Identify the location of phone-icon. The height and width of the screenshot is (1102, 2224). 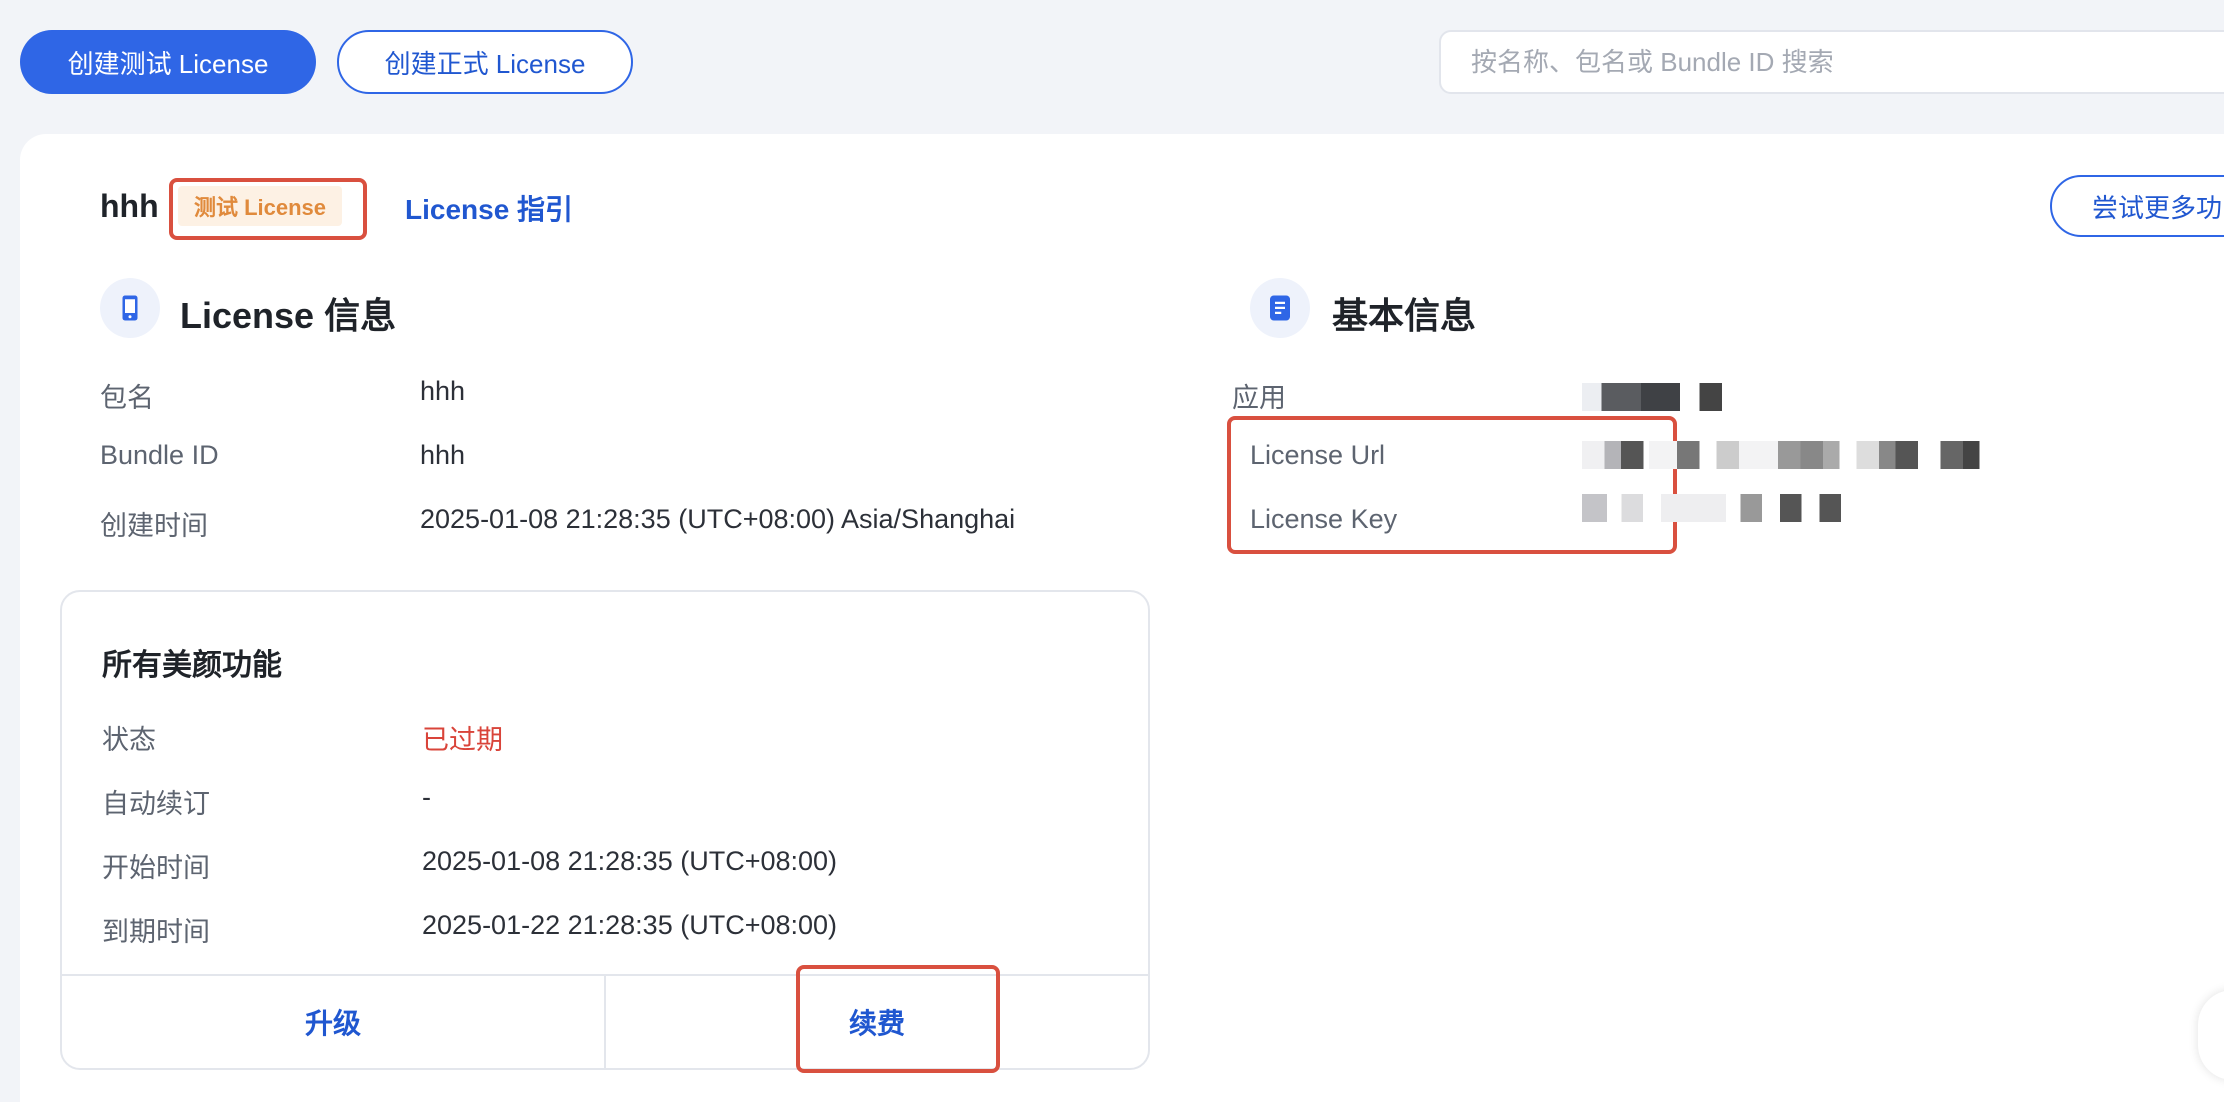
(130, 308).